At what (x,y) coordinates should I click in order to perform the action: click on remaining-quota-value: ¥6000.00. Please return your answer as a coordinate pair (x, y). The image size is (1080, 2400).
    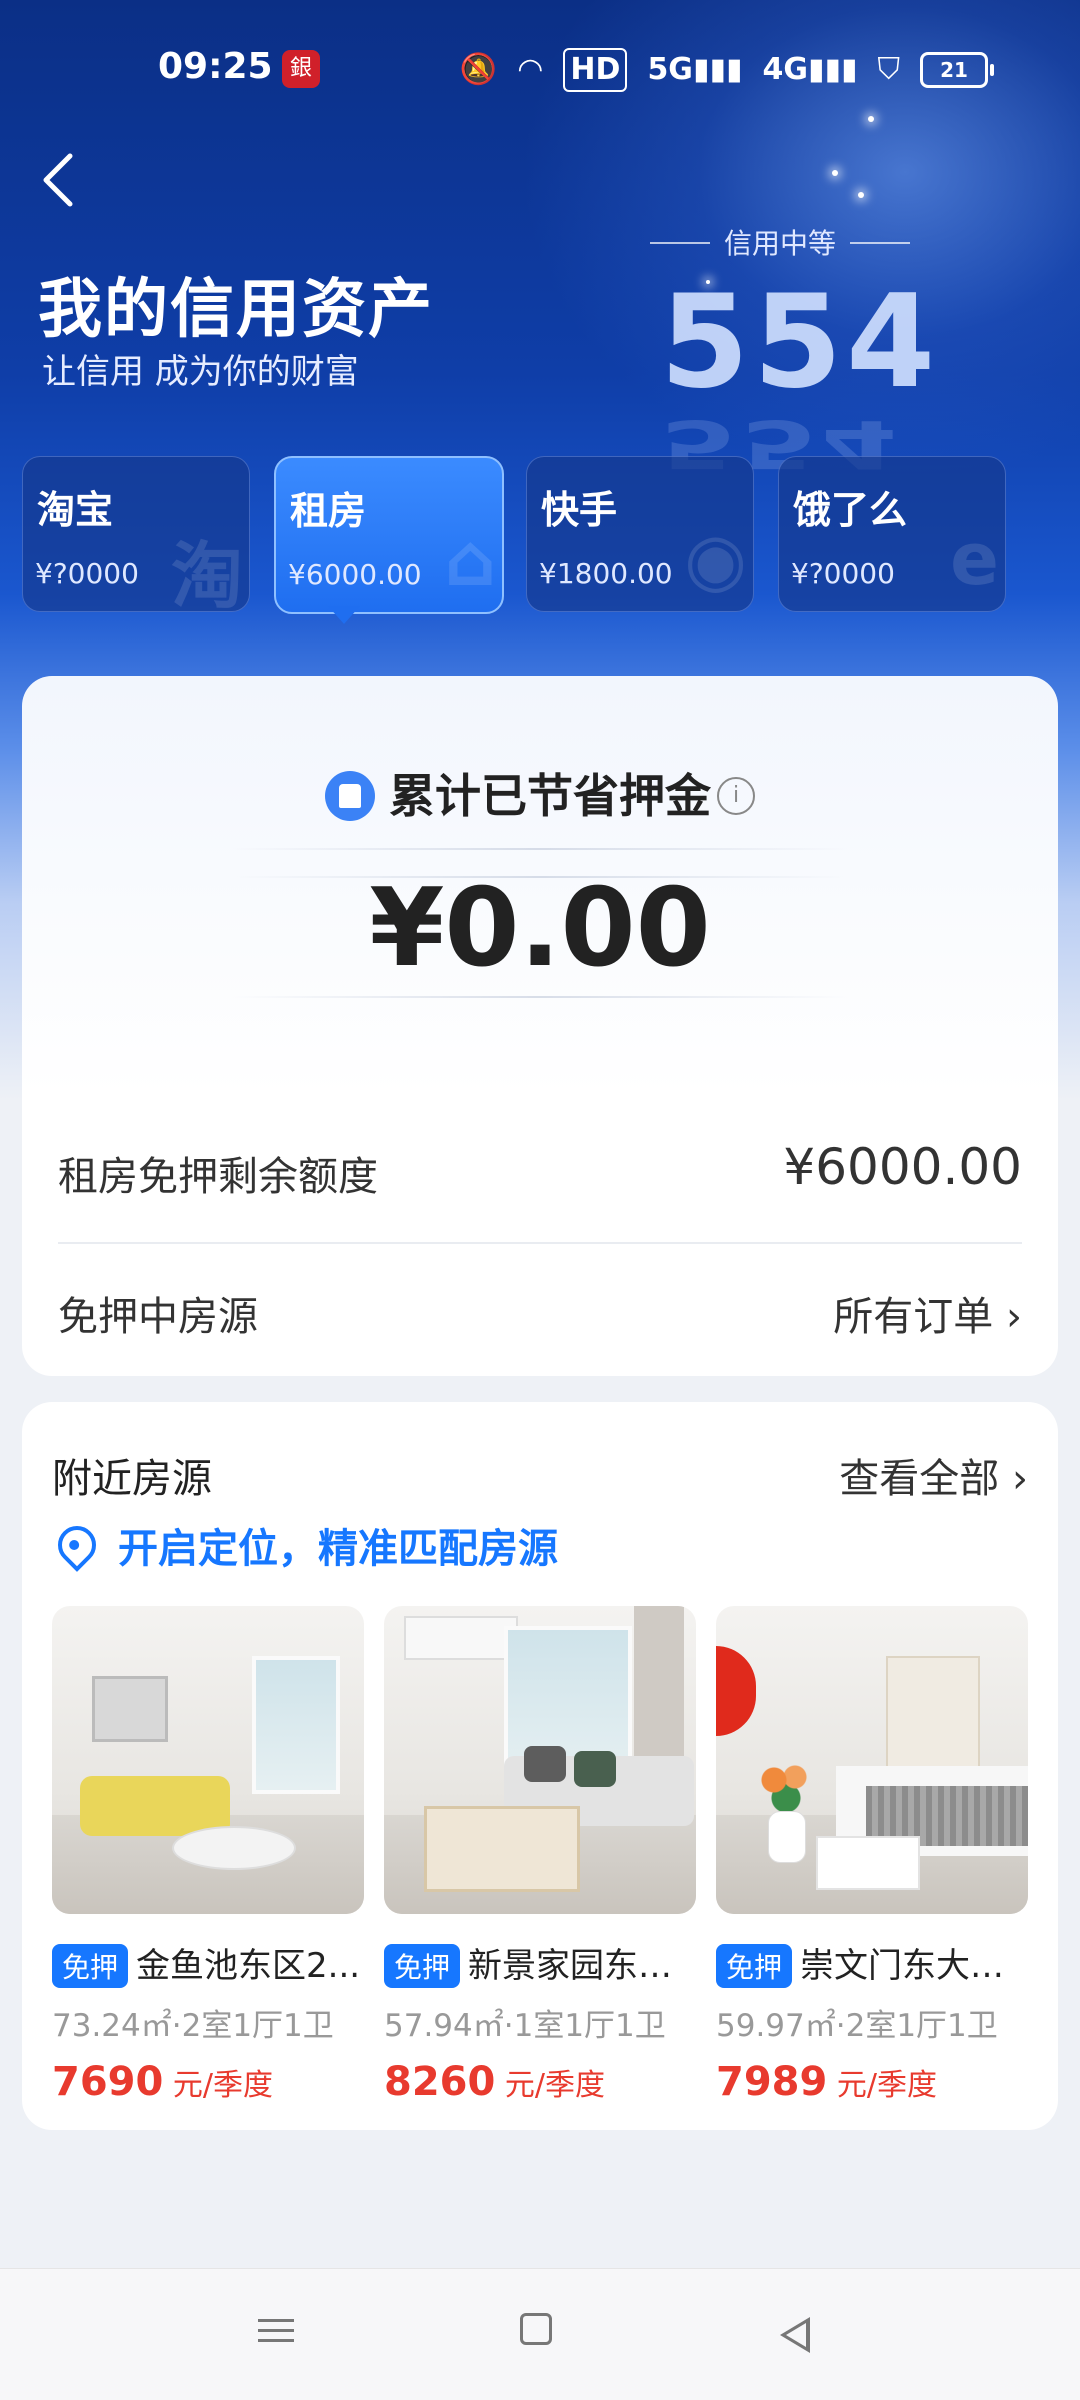
    Looking at the image, I should click on (902, 1167).